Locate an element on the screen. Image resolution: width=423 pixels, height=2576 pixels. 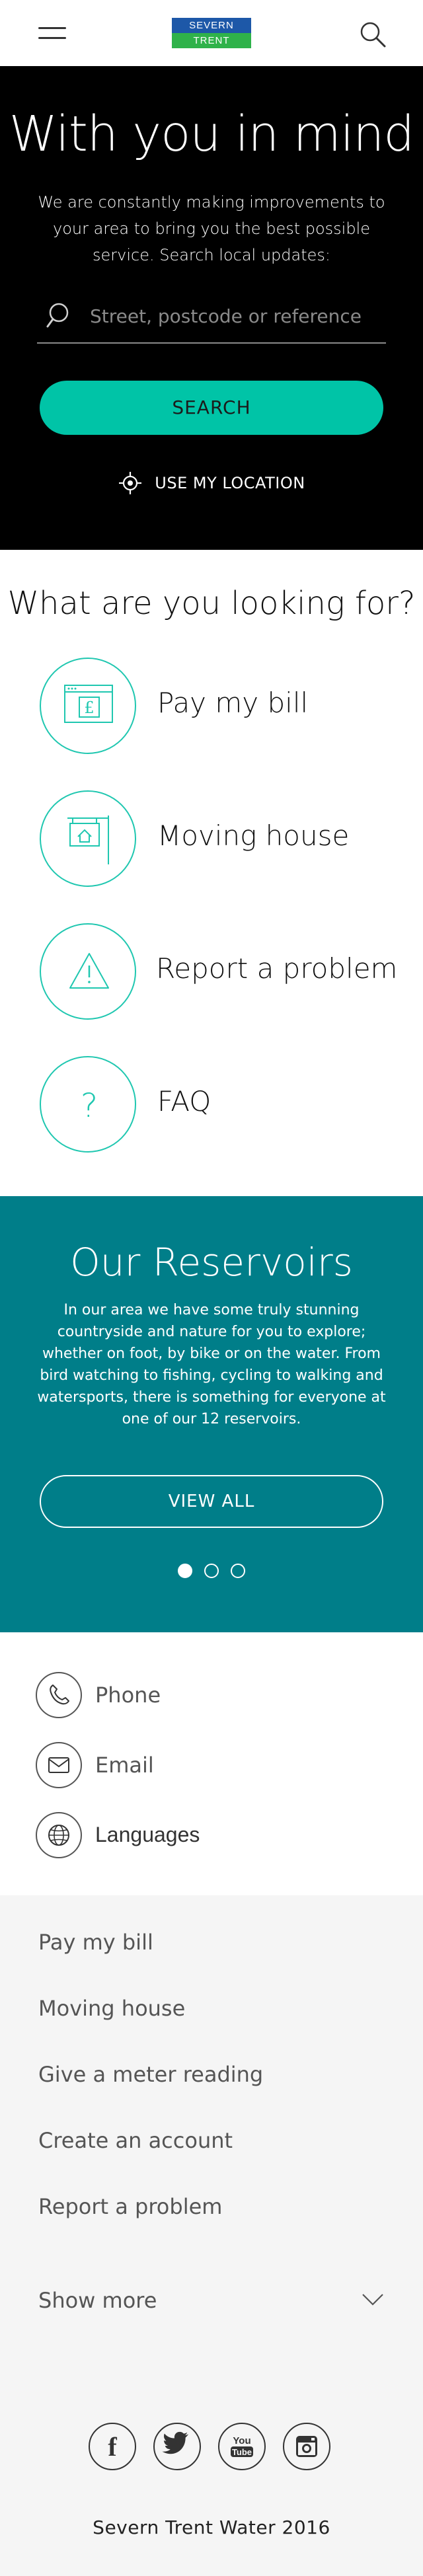
search-input is located at coordinates (235, 315).